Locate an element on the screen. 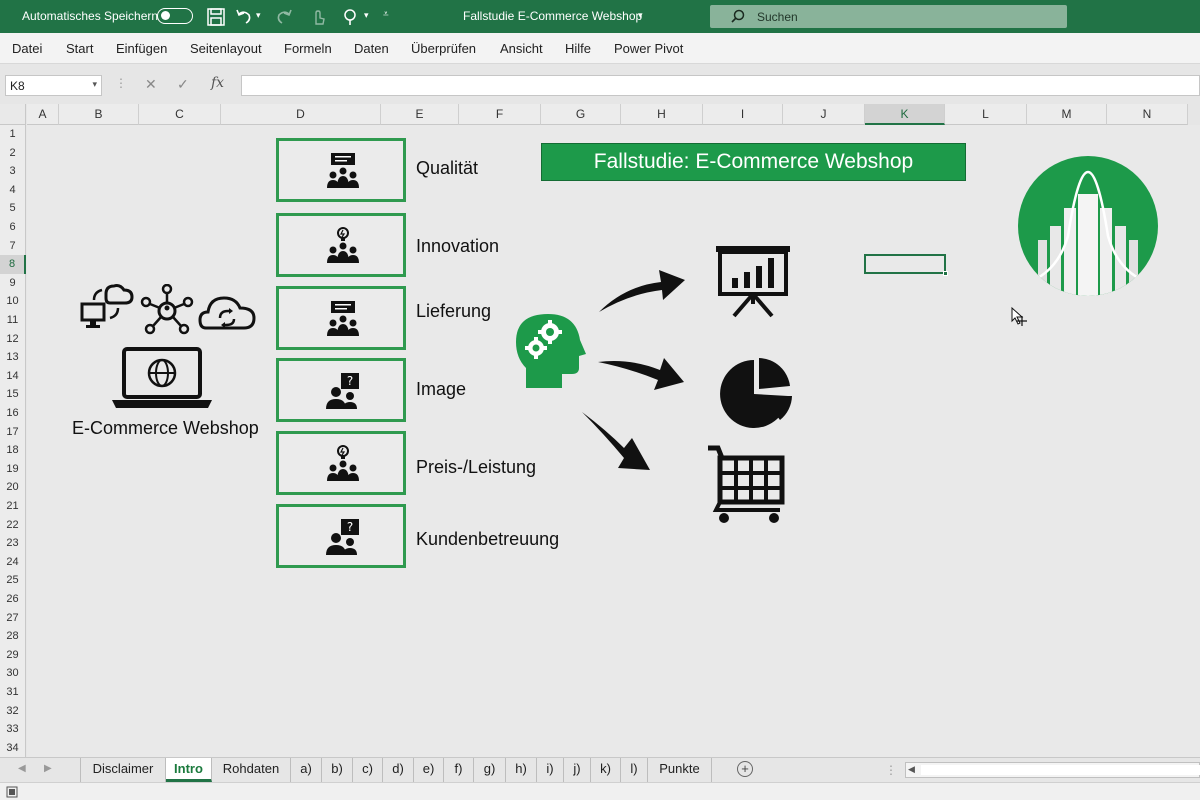 This screenshot has width=1200, height=800. save-icon is located at coordinates (216, 17).